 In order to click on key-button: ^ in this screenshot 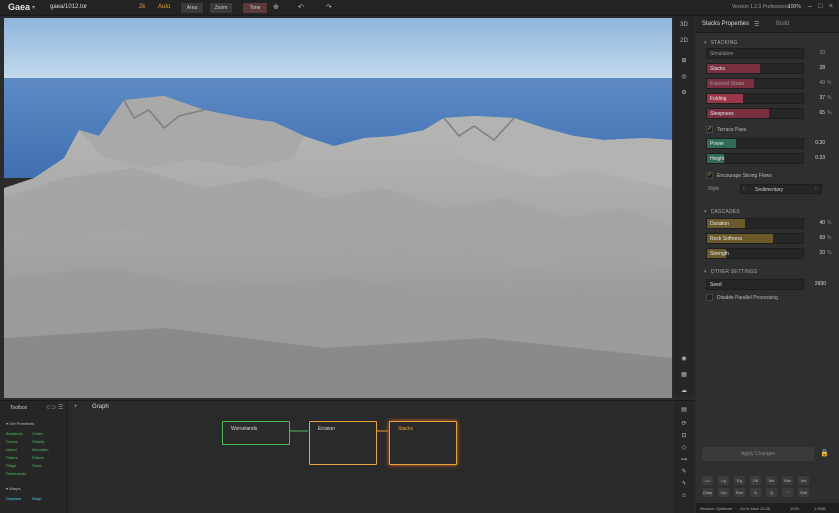, I will do `click(787, 492)`.